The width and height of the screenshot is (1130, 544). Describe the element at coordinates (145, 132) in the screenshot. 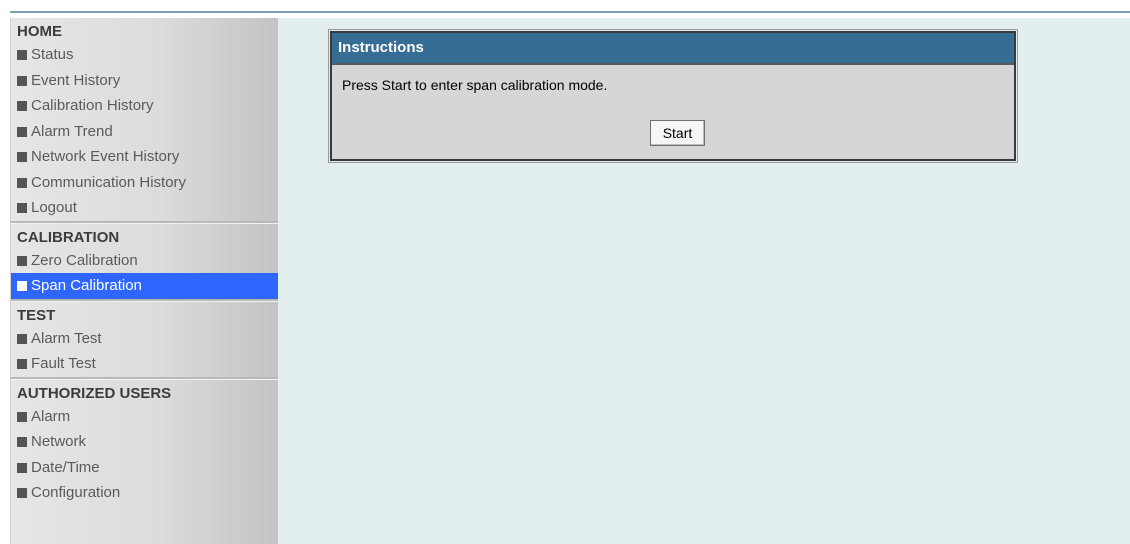

I see `sidebar-item-alarm-trend: Alarm Trend` at that location.